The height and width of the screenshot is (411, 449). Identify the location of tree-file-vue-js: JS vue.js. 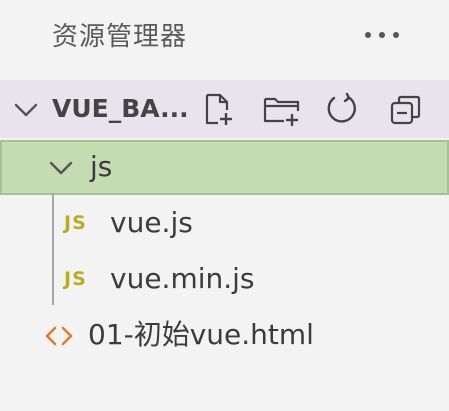
(224, 223).